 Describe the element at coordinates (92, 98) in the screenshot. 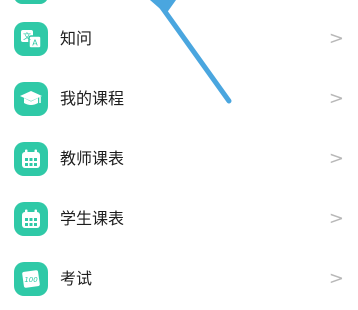

I see `menu-item-label: 我的课程` at that location.